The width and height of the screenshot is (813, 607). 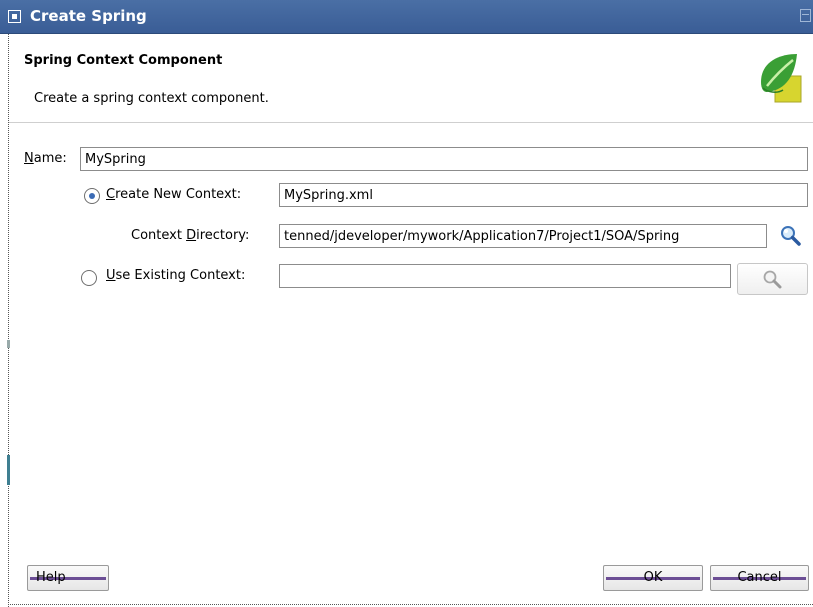 What do you see at coordinates (781, 78) in the screenshot?
I see `spring-leaf-icon` at bounding box center [781, 78].